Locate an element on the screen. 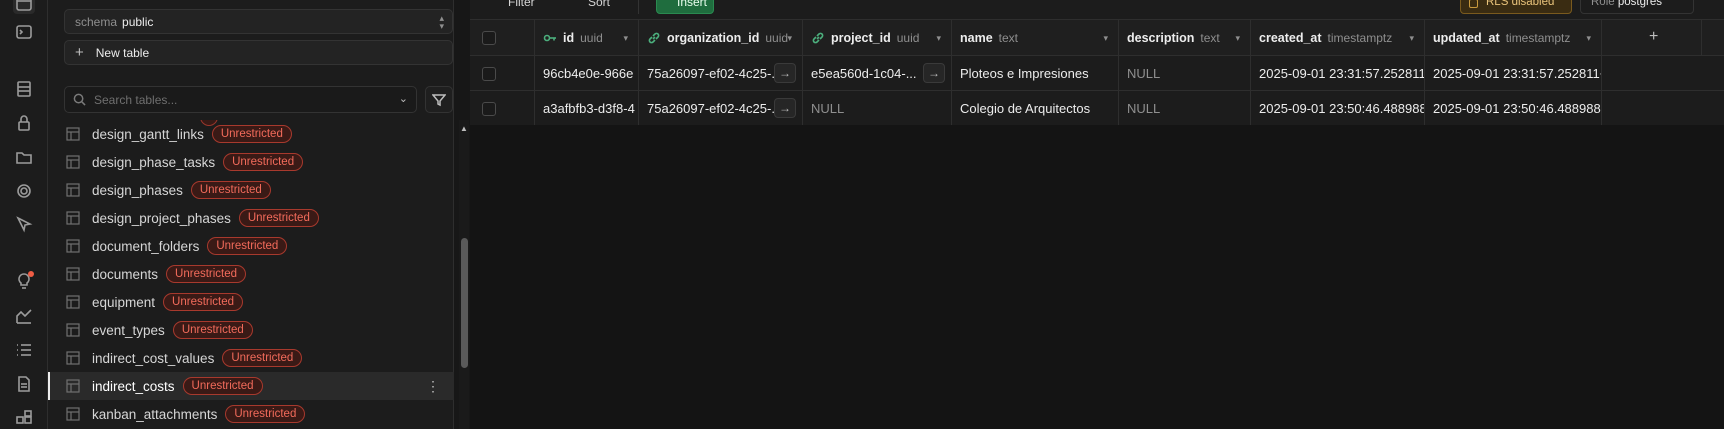 The width and height of the screenshot is (1724, 429). cell-id: 96cb4e0e-966e is located at coordinates (587, 73).